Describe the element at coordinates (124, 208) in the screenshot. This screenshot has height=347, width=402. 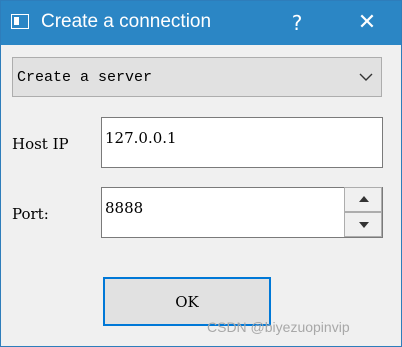
I see `port-value: 8888` at that location.